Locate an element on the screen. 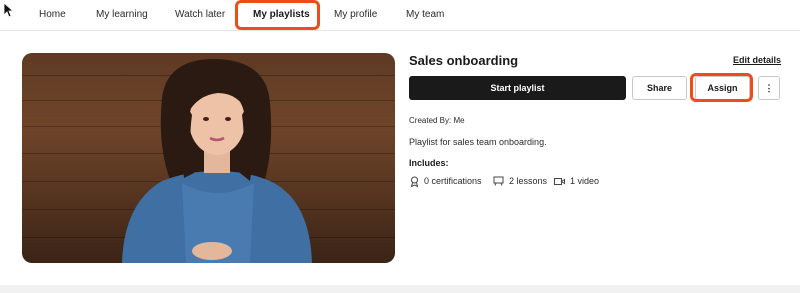  videos-count: 1 video is located at coordinates (585, 181).